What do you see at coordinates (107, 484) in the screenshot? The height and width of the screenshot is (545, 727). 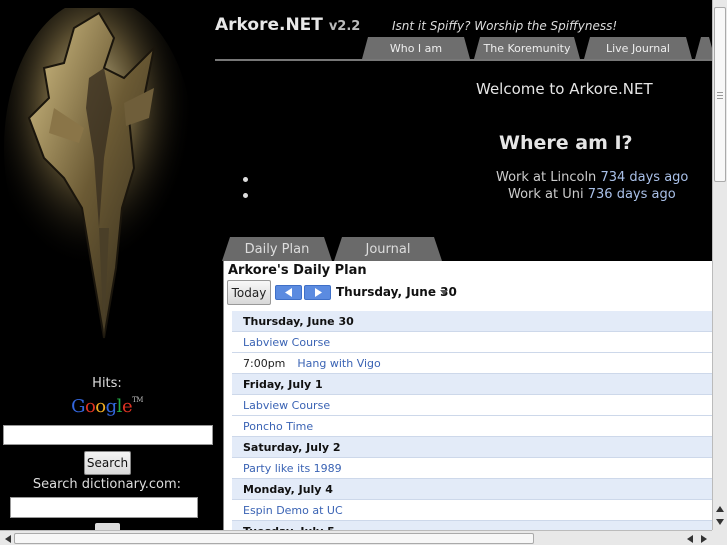 I see `dictionary-label: Search dictionary.com:` at bounding box center [107, 484].